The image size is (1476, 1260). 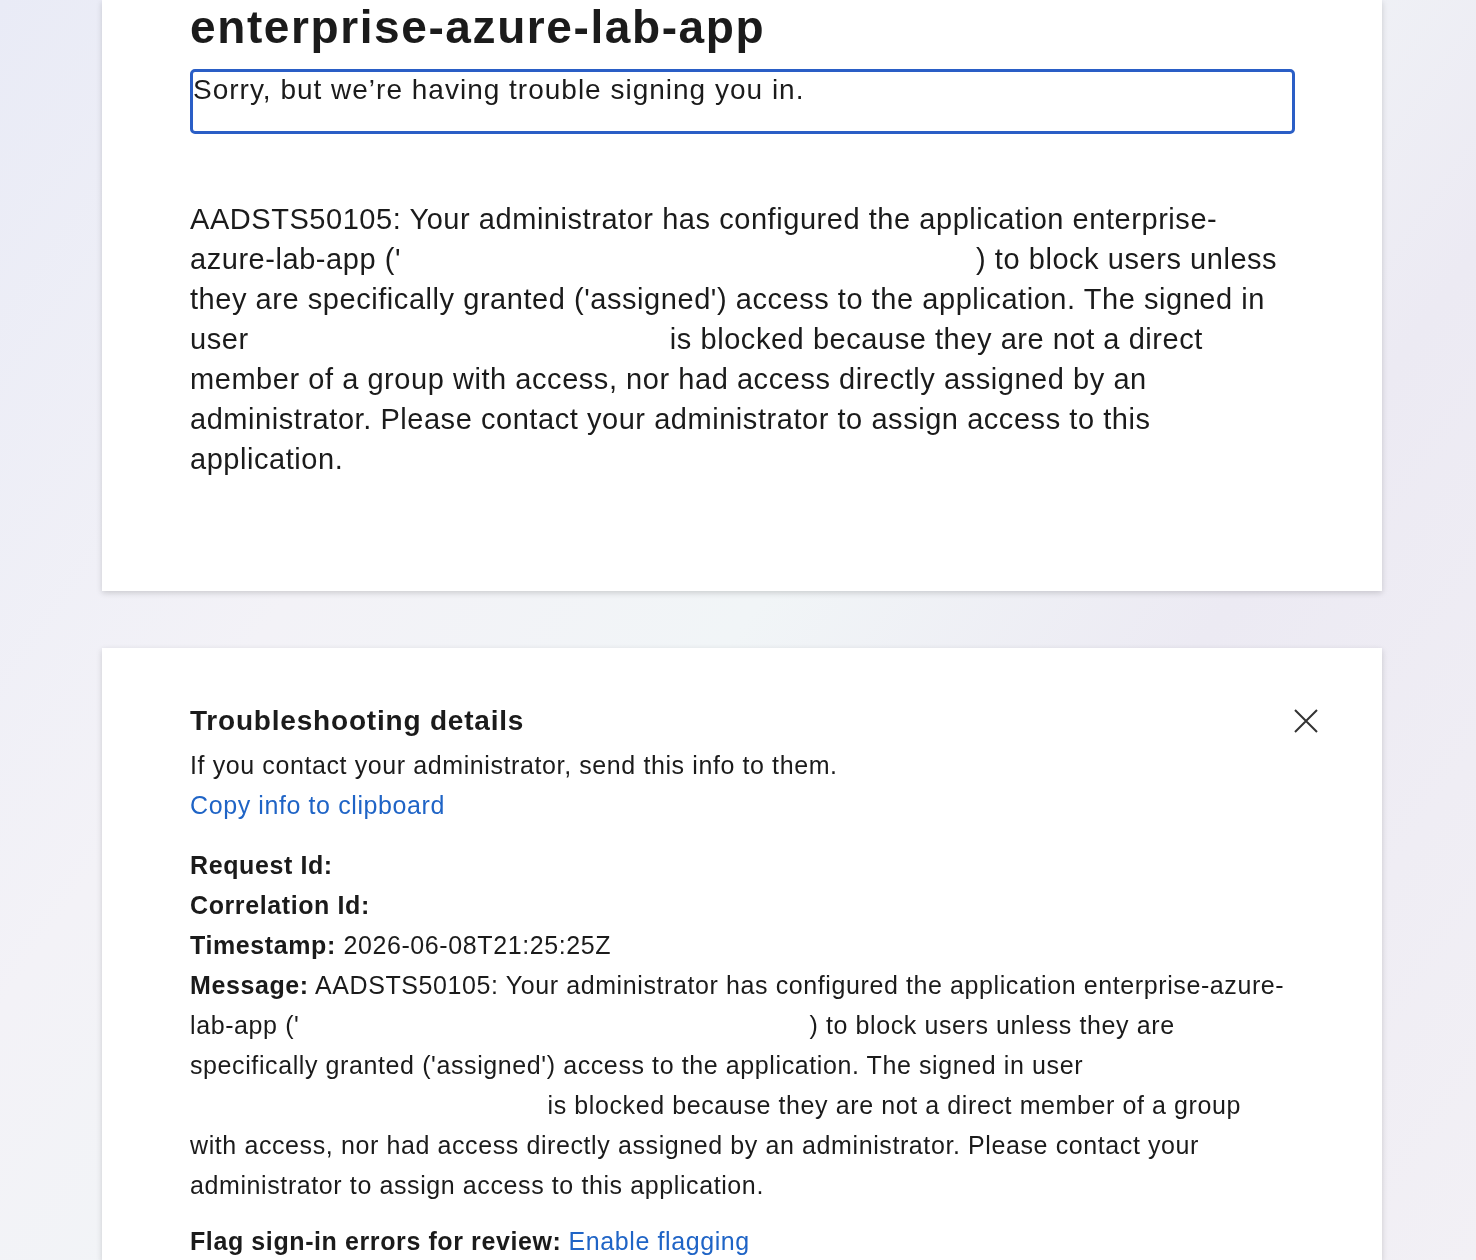 What do you see at coordinates (376, 1241) in the screenshot?
I see `flag-label: Flag sign-in errors for review:` at bounding box center [376, 1241].